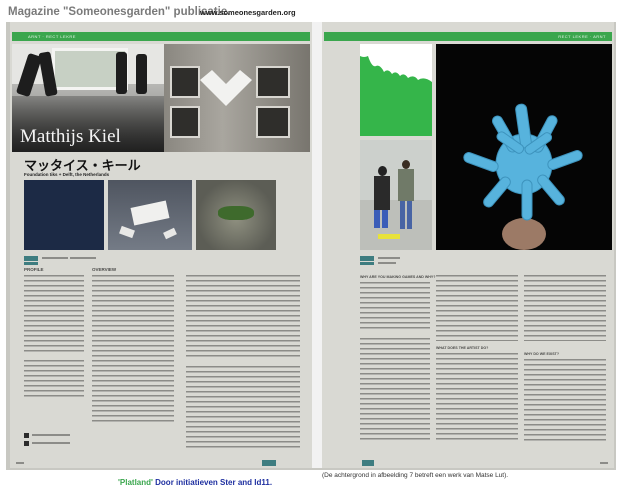  I want to click on thumbnail-paper-photo, so click(150, 215).